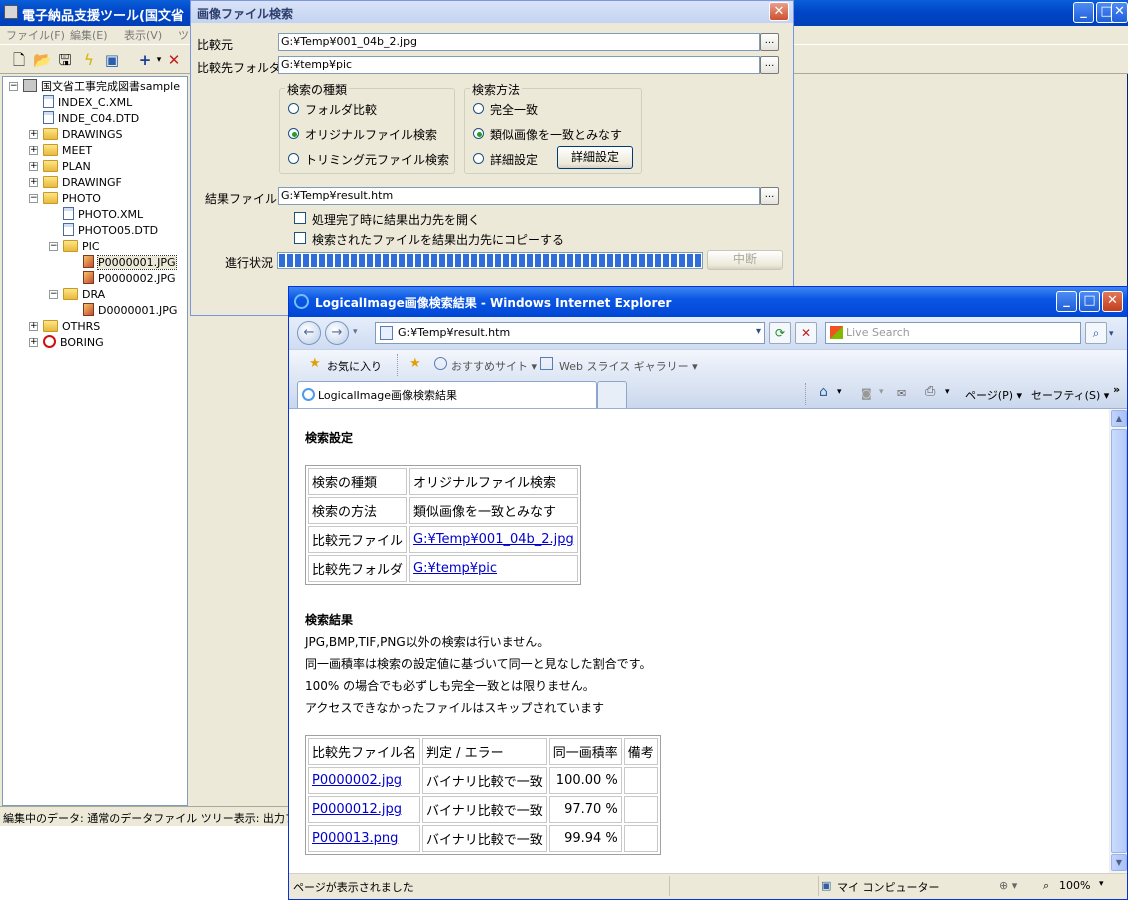 The image size is (1128, 900). I want to click on suggested-sites-link: おすすめサイト ▾, so click(494, 366).